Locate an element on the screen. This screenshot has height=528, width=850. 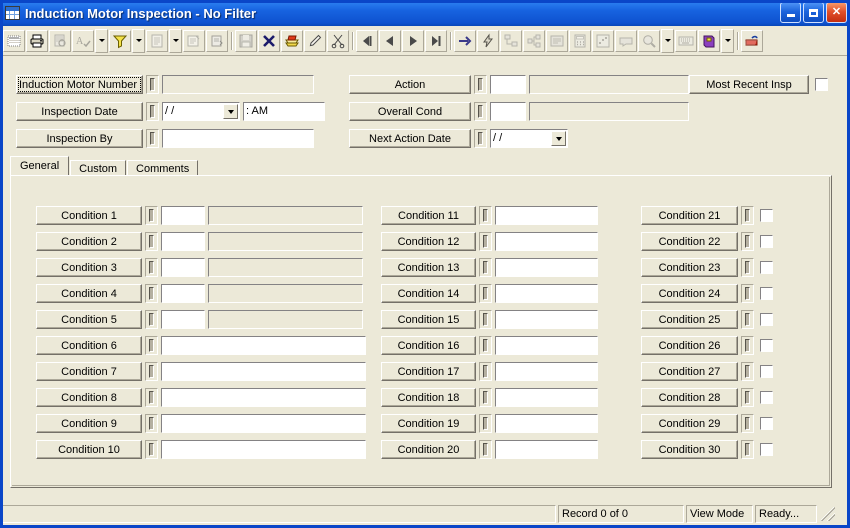
condition-20-indicator is located at coordinates (485, 449).